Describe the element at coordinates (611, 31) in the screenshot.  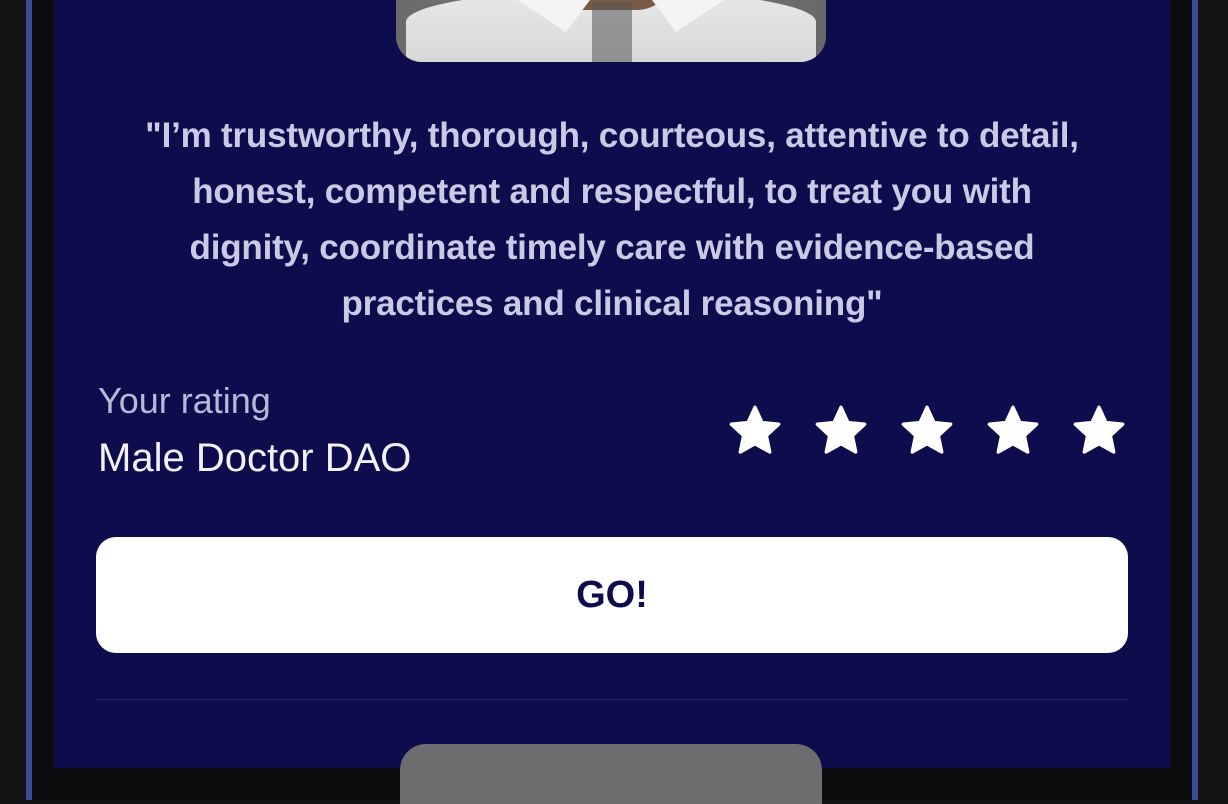
I see `doctor-photo` at that location.